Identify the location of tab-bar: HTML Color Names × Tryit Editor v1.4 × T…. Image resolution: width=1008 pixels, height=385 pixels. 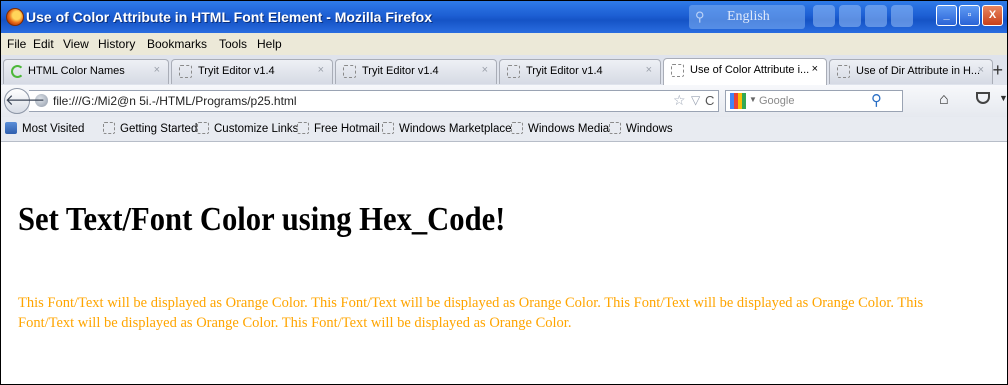
(504, 70).